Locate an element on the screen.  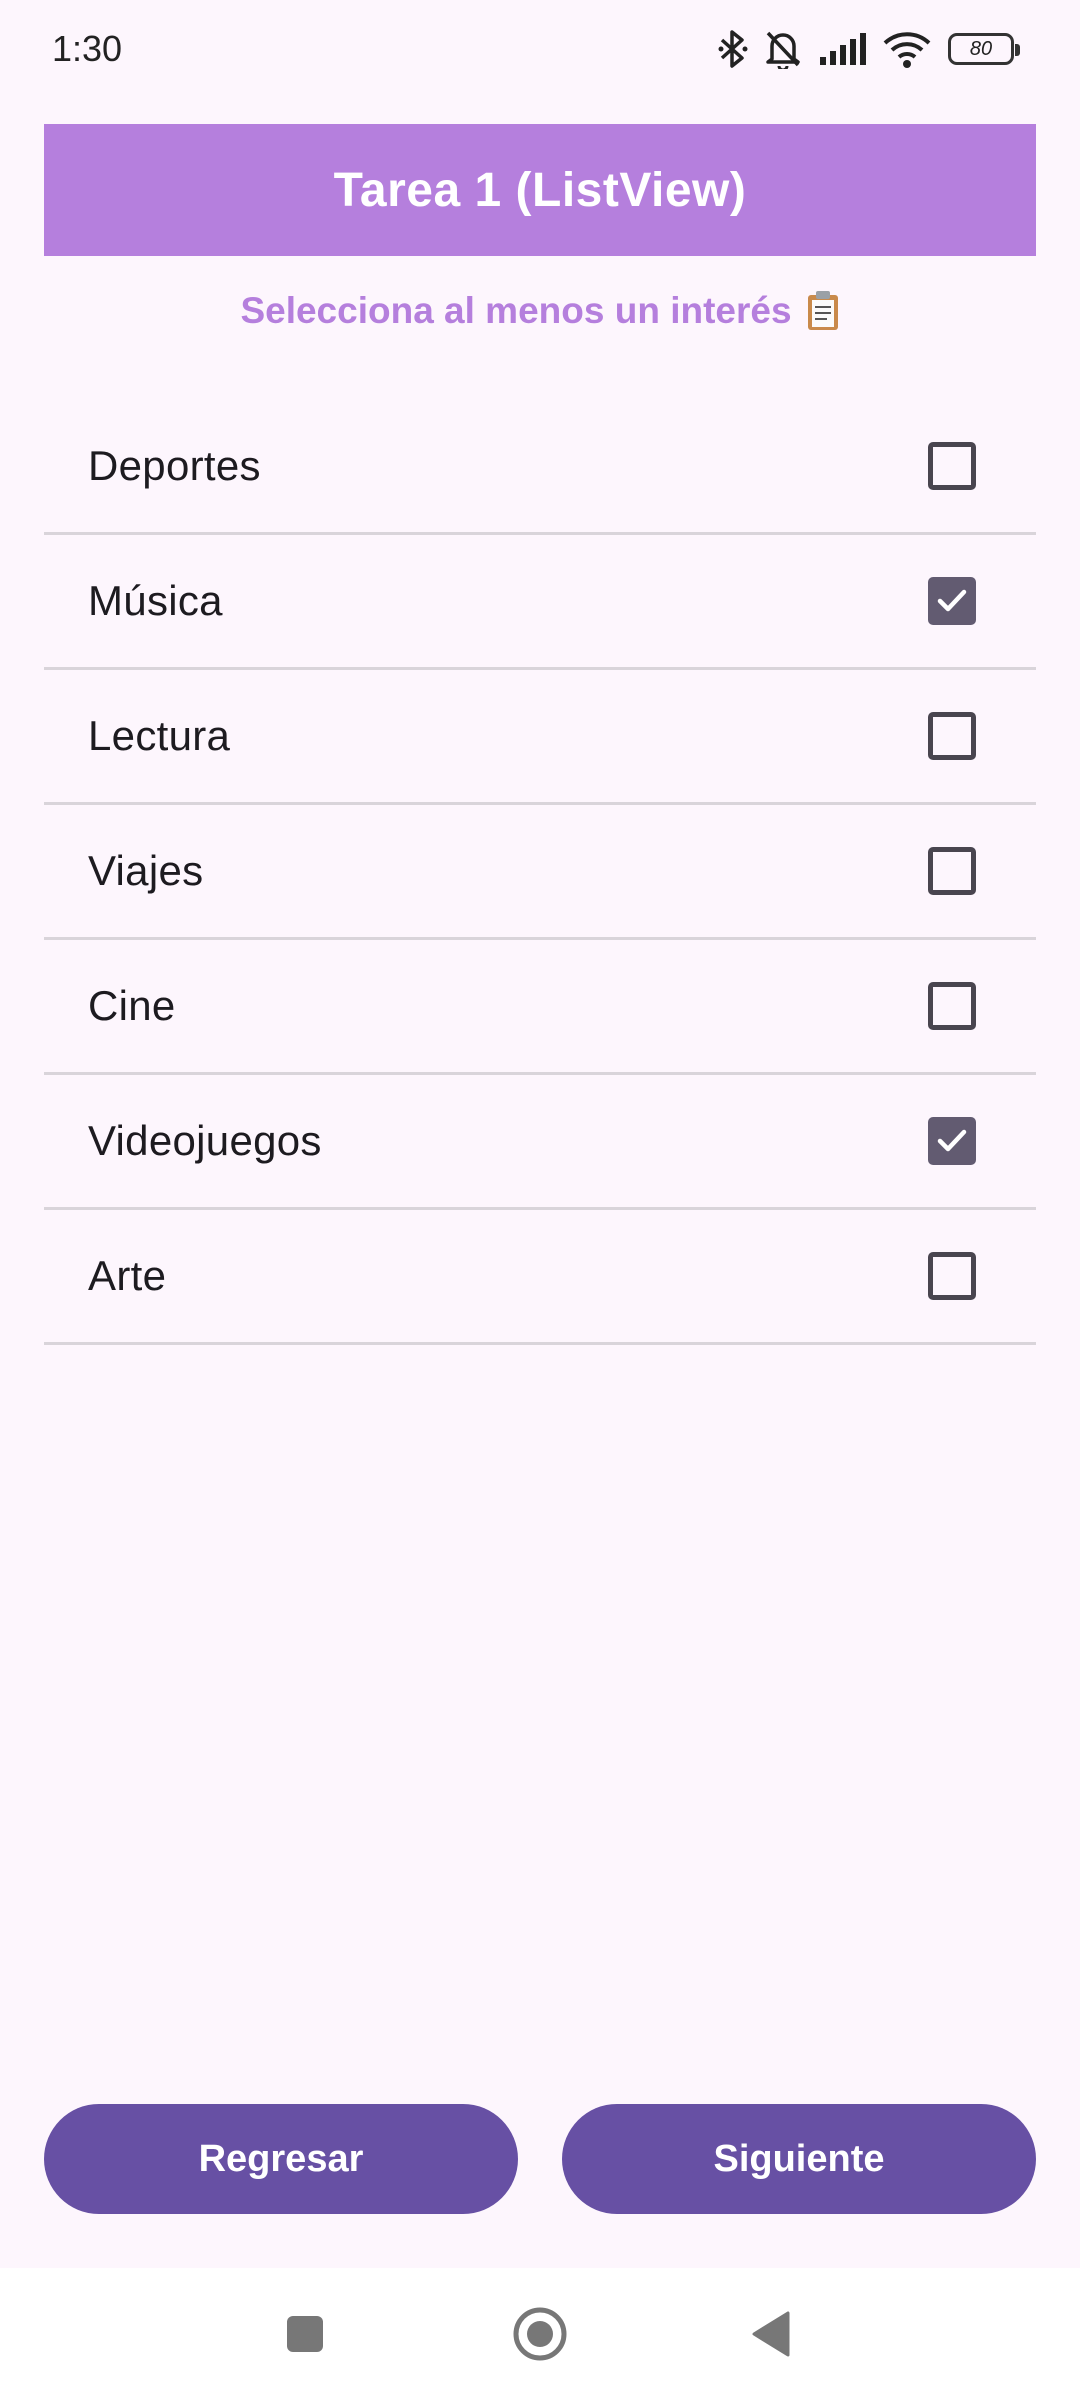
list-item: Cine is located at coordinates (540, 1007).